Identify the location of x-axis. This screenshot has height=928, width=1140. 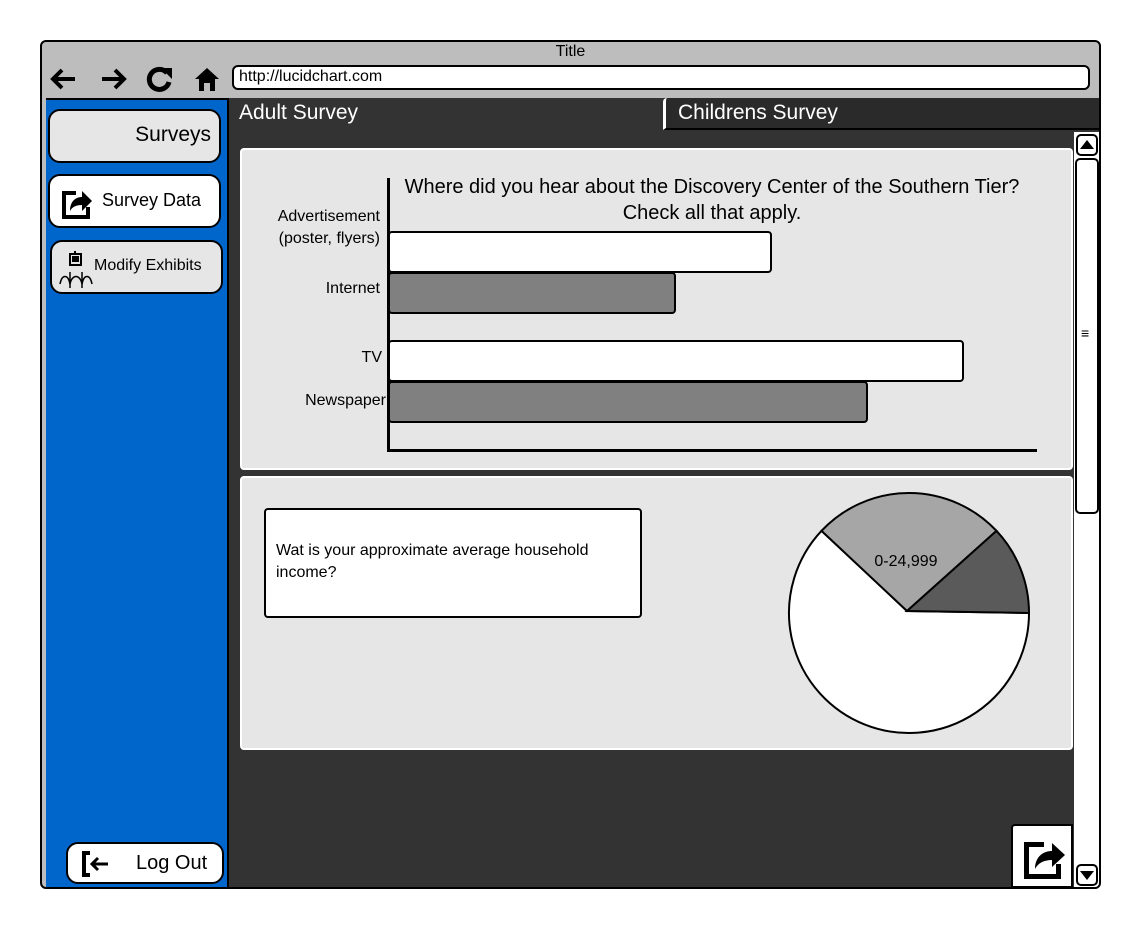
(712, 450).